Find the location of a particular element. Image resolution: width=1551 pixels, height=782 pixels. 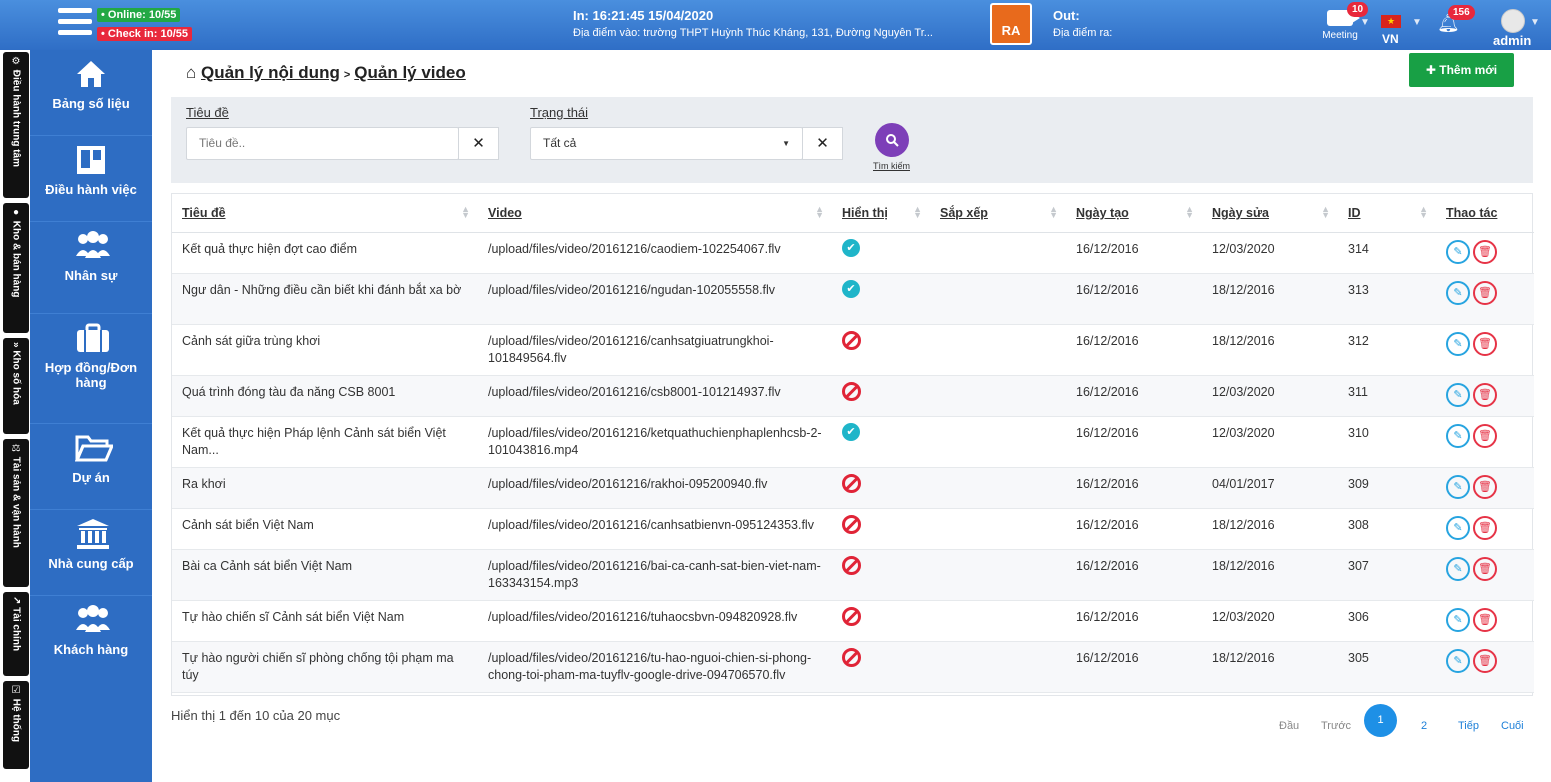

tab-central-operations: ⚙ Điều hành trung tâm is located at coordinates (16, 125).